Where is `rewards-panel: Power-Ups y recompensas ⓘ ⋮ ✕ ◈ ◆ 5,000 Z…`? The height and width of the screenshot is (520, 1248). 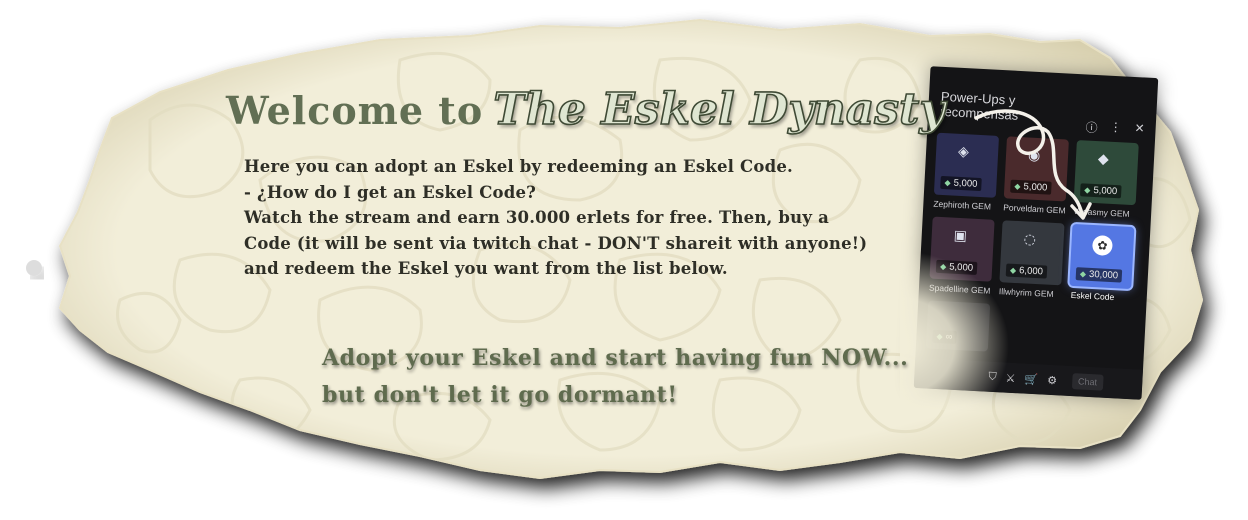 rewards-panel: Power-Ups y recompensas ⓘ ⋮ ✕ ◈ ◆ 5,000 Z… is located at coordinates (1036, 233).